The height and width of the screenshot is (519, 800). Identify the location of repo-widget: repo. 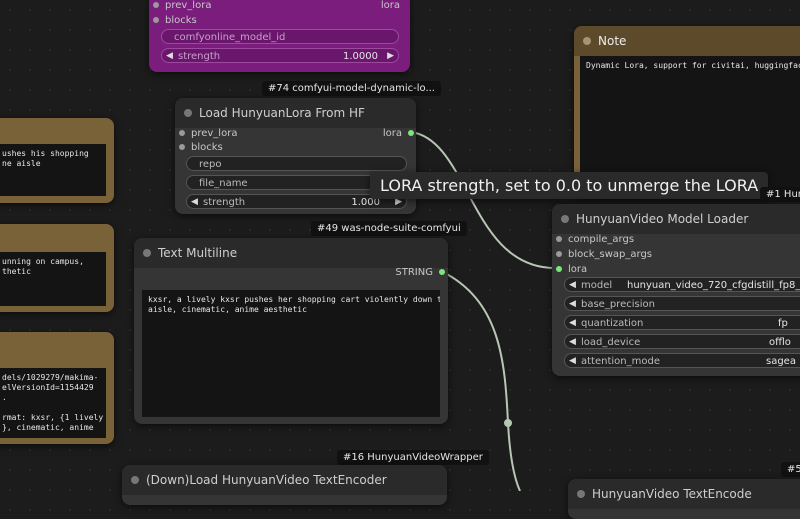
(296, 163).